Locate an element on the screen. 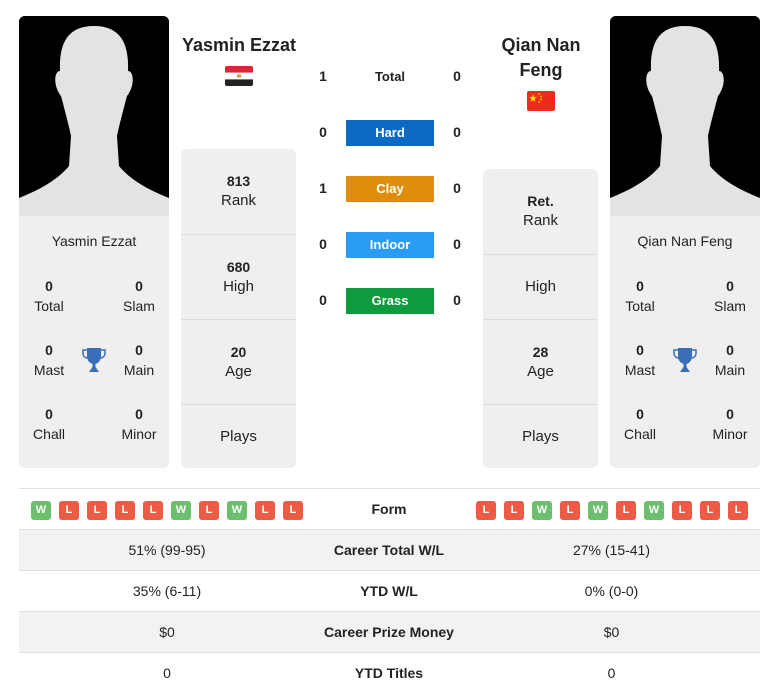 The width and height of the screenshot is (779, 699). player2-form: LLWLWLWLLL is located at coordinates (612, 510).